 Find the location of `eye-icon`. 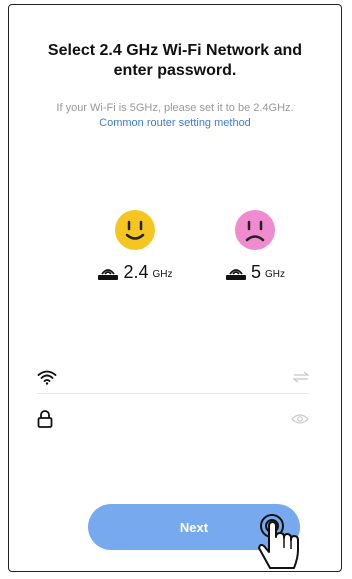

eye-icon is located at coordinates (300, 419).